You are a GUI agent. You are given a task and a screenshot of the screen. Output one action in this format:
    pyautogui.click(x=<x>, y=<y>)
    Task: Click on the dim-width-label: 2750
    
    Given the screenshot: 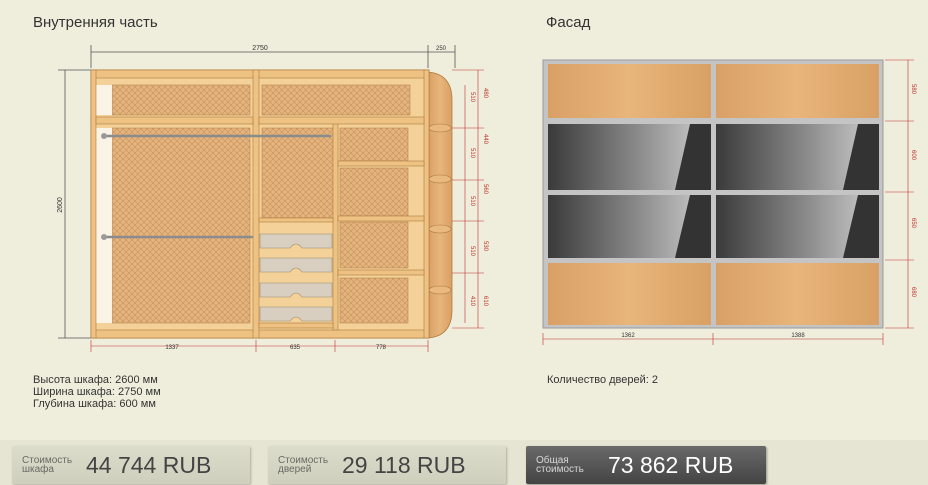 What is the action you would take?
    pyautogui.click(x=260, y=48)
    